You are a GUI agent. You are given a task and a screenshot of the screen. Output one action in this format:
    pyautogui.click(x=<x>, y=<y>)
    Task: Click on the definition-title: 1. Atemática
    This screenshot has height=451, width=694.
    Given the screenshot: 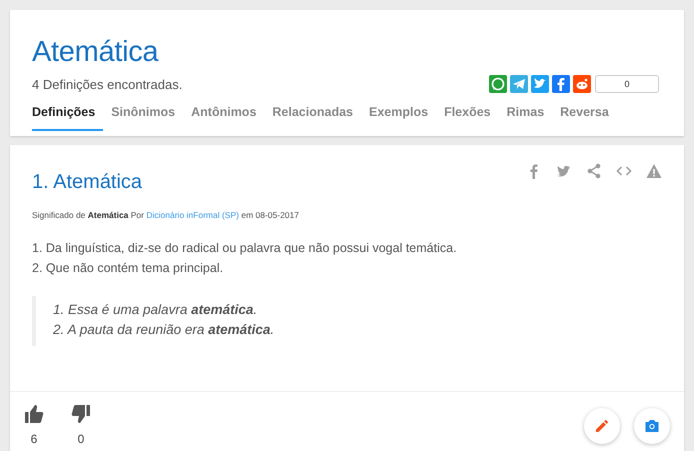 What is the action you would take?
    pyautogui.click(x=87, y=182)
    